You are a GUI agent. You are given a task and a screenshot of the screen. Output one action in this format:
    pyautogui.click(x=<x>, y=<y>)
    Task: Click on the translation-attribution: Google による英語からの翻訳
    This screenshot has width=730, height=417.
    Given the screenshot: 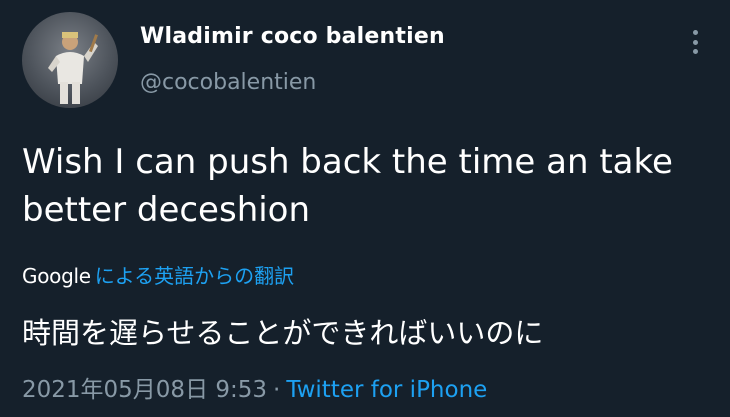 What is the action you would take?
    pyautogui.click(x=158, y=274)
    